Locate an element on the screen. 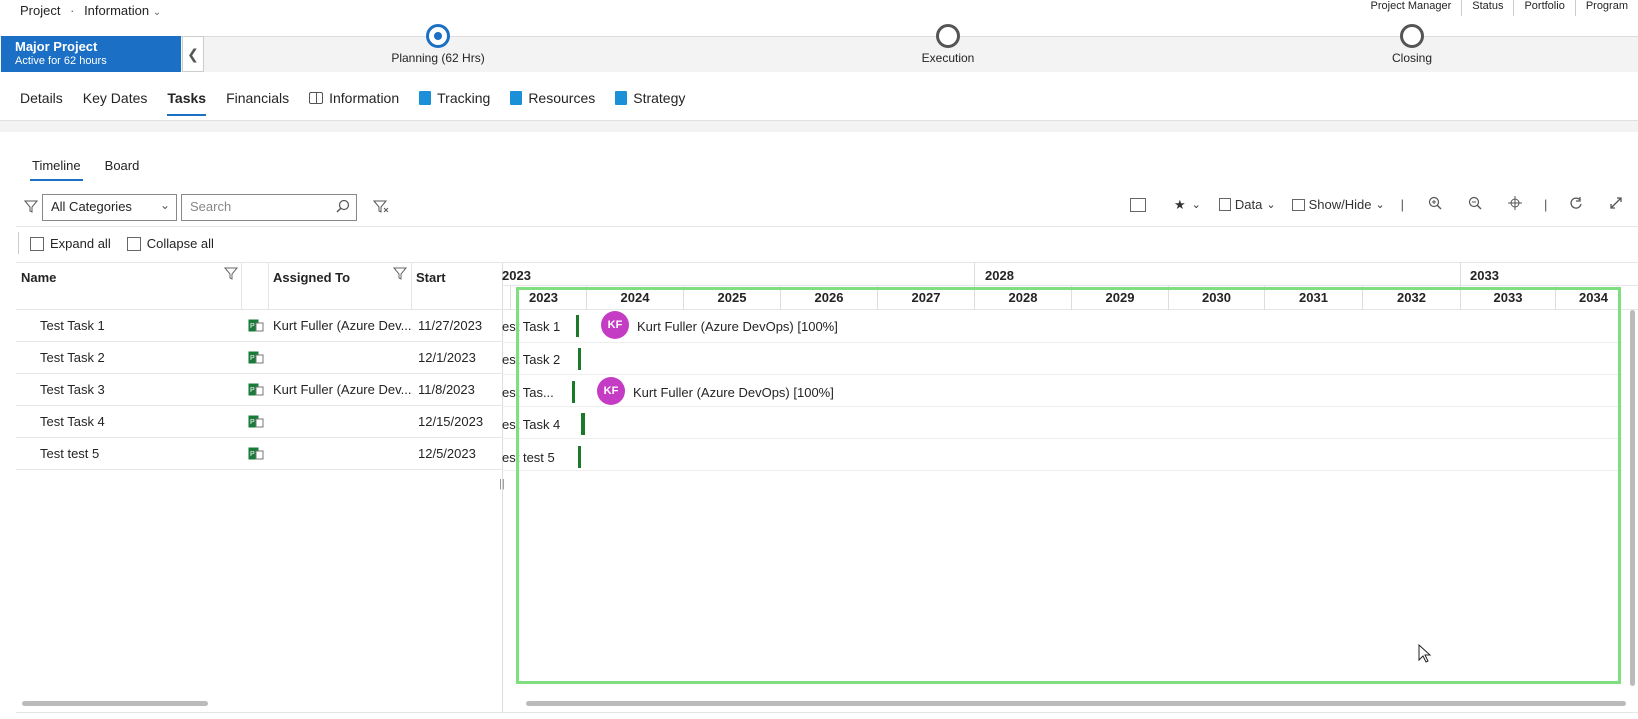 The image size is (1638, 719). column-header-assigned: Assigned To is located at coordinates (311, 277).